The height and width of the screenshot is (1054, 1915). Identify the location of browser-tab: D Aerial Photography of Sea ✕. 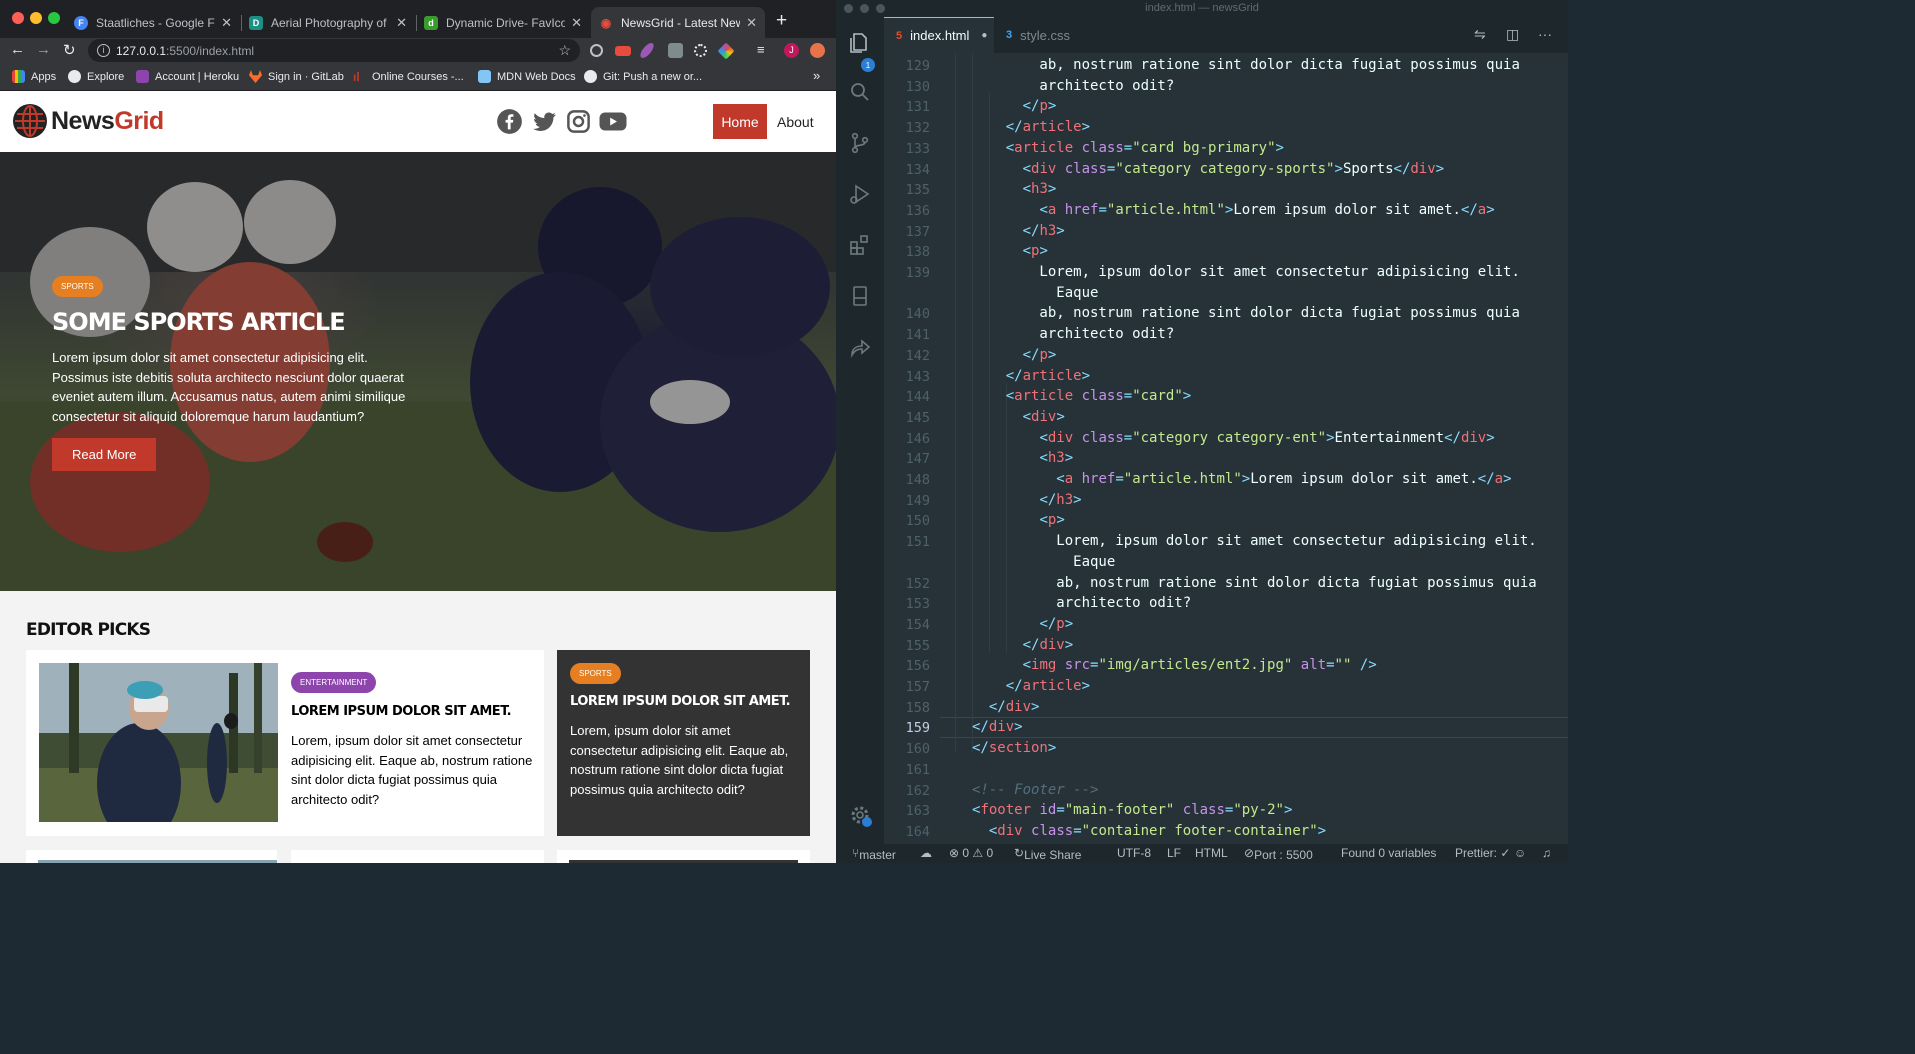
(328, 22).